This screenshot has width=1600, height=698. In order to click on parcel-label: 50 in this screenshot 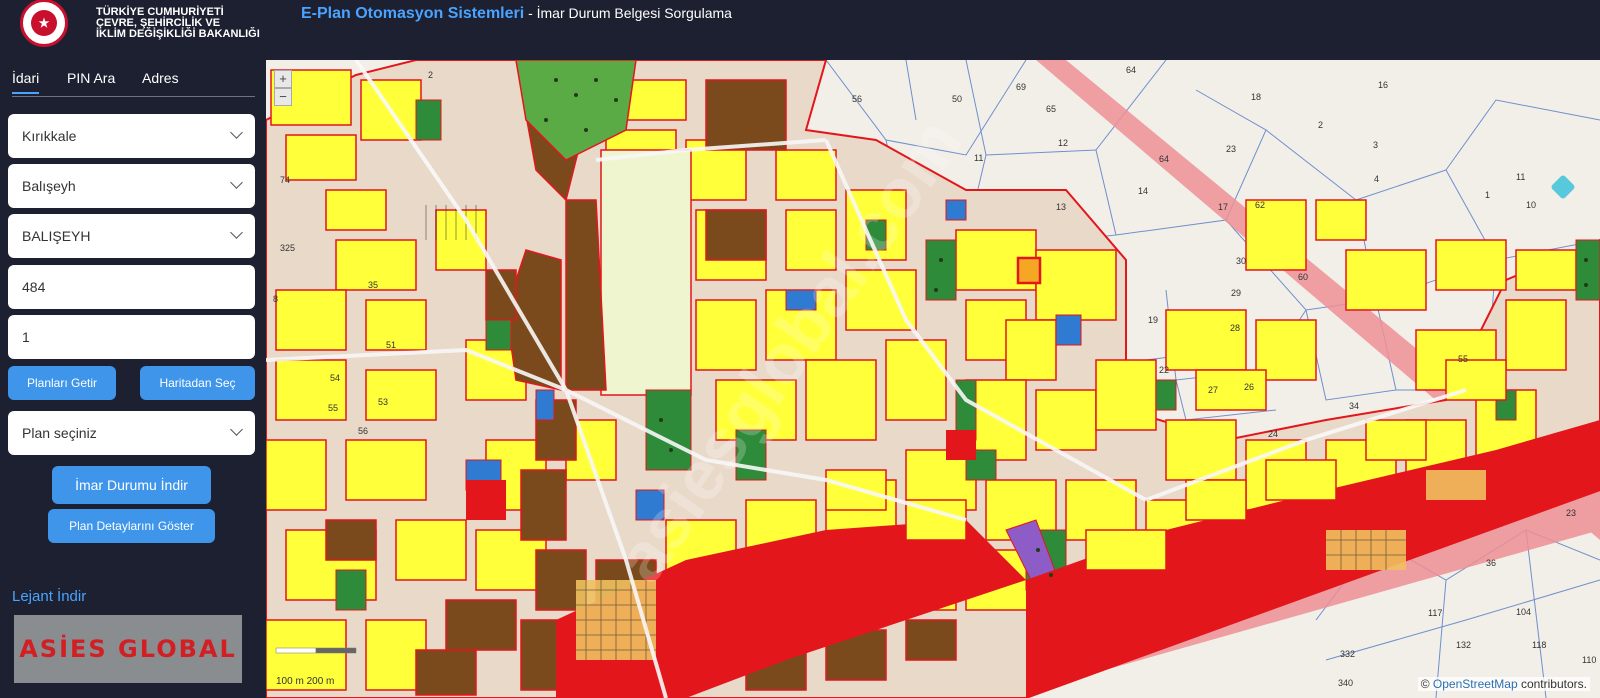, I will do `click(957, 99)`.